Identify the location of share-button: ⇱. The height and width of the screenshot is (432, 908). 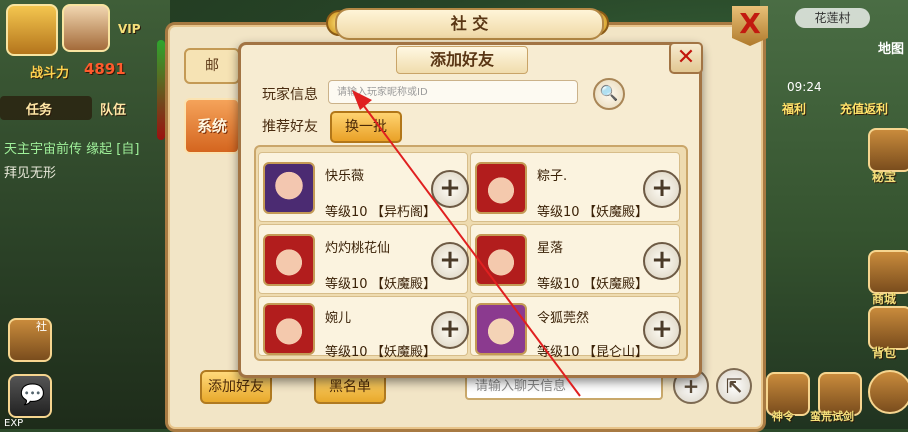
(734, 386).